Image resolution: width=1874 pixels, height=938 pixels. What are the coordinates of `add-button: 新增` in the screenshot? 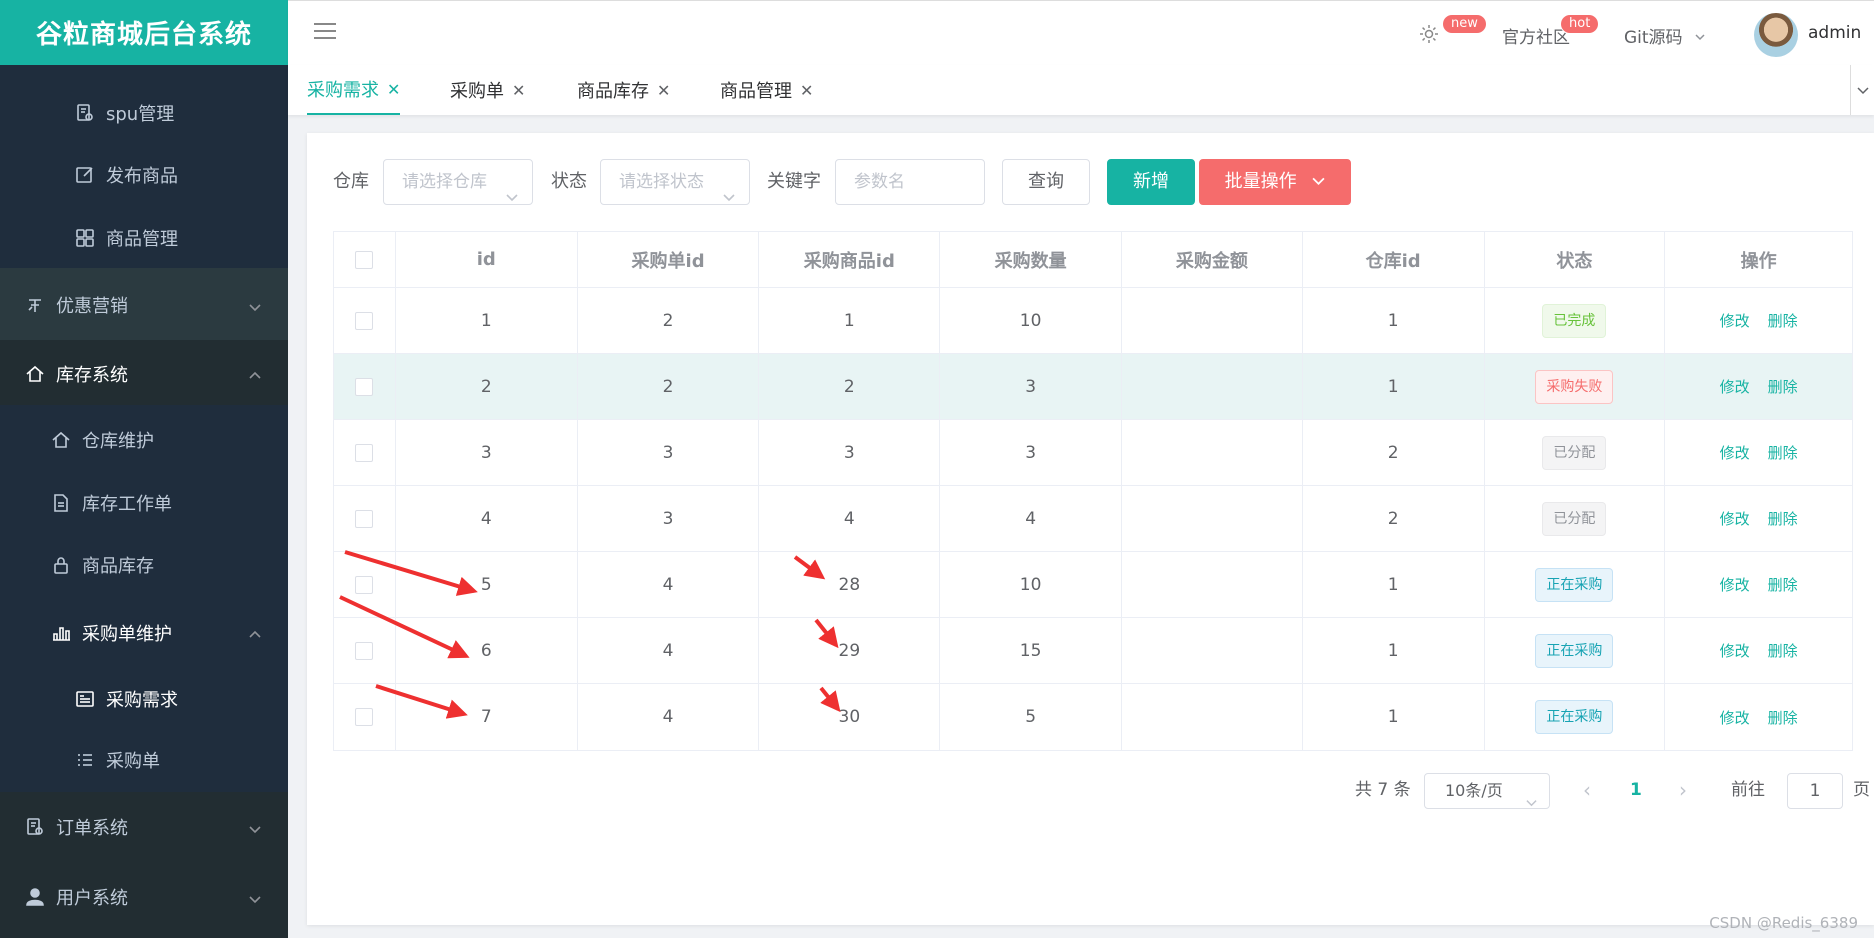 It's located at (1151, 182).